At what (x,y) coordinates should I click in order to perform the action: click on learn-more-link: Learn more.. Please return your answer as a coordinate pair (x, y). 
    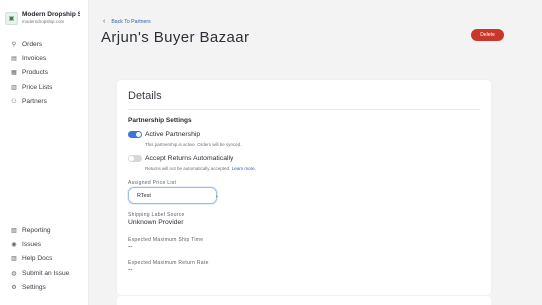
    Looking at the image, I should click on (244, 168).